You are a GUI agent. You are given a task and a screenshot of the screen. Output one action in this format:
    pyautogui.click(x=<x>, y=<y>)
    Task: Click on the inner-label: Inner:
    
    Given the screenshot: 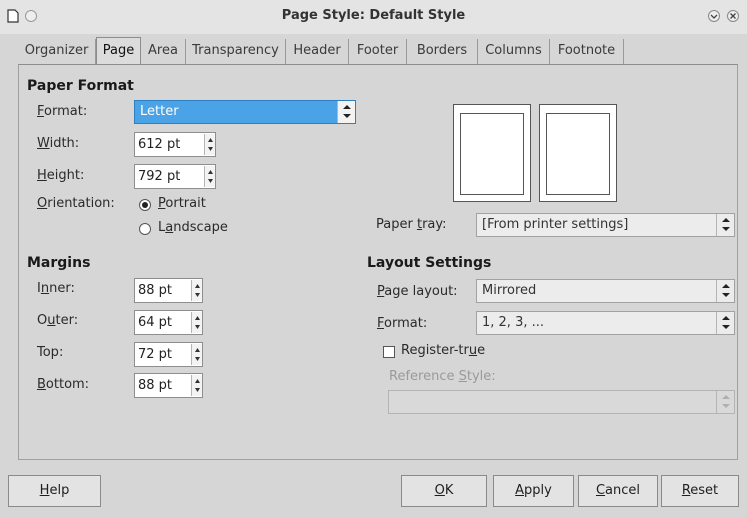 What is the action you would take?
    pyautogui.click(x=56, y=288)
    